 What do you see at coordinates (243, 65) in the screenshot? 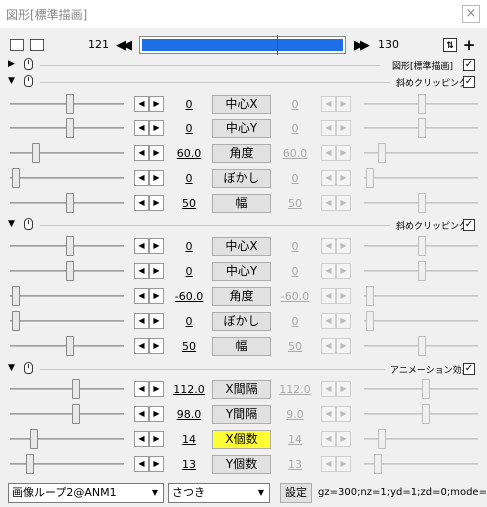
I see `section-header-shape: ▶ 図形[標準描画] ✓` at bounding box center [243, 65].